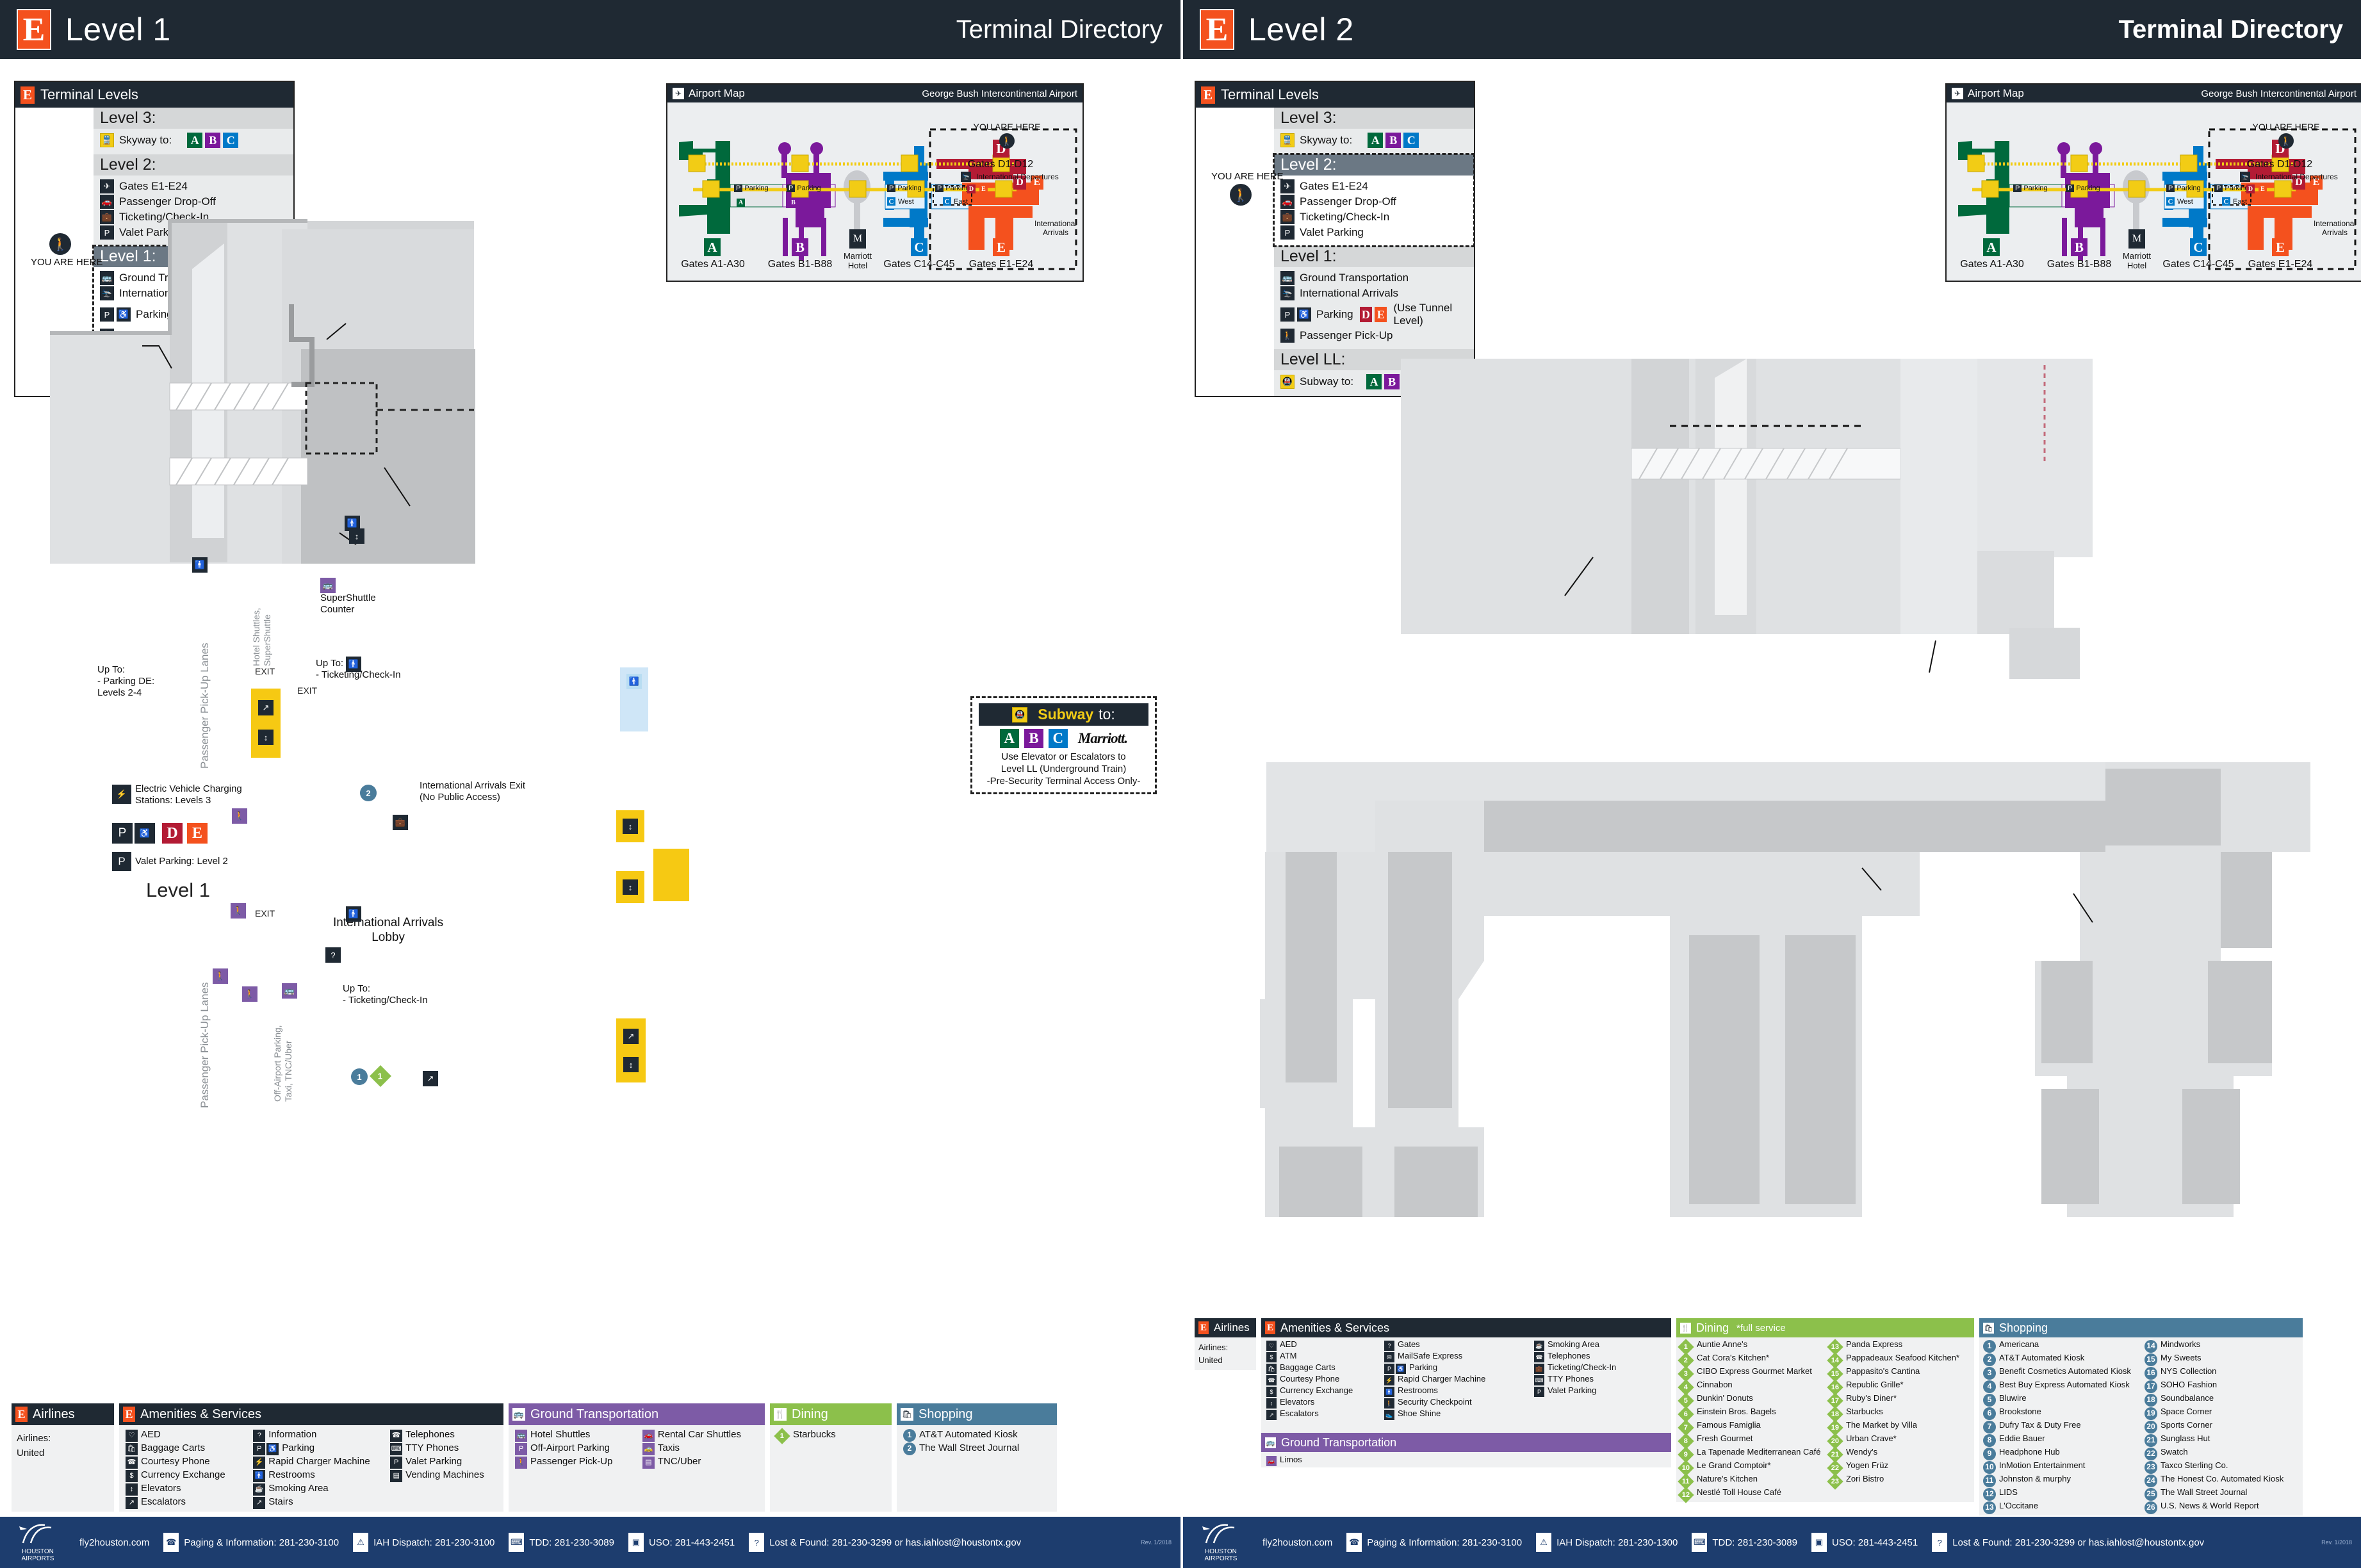  What do you see at coordinates (1066, 714) in the screenshot?
I see `subway-callout-title: Subway` at bounding box center [1066, 714].